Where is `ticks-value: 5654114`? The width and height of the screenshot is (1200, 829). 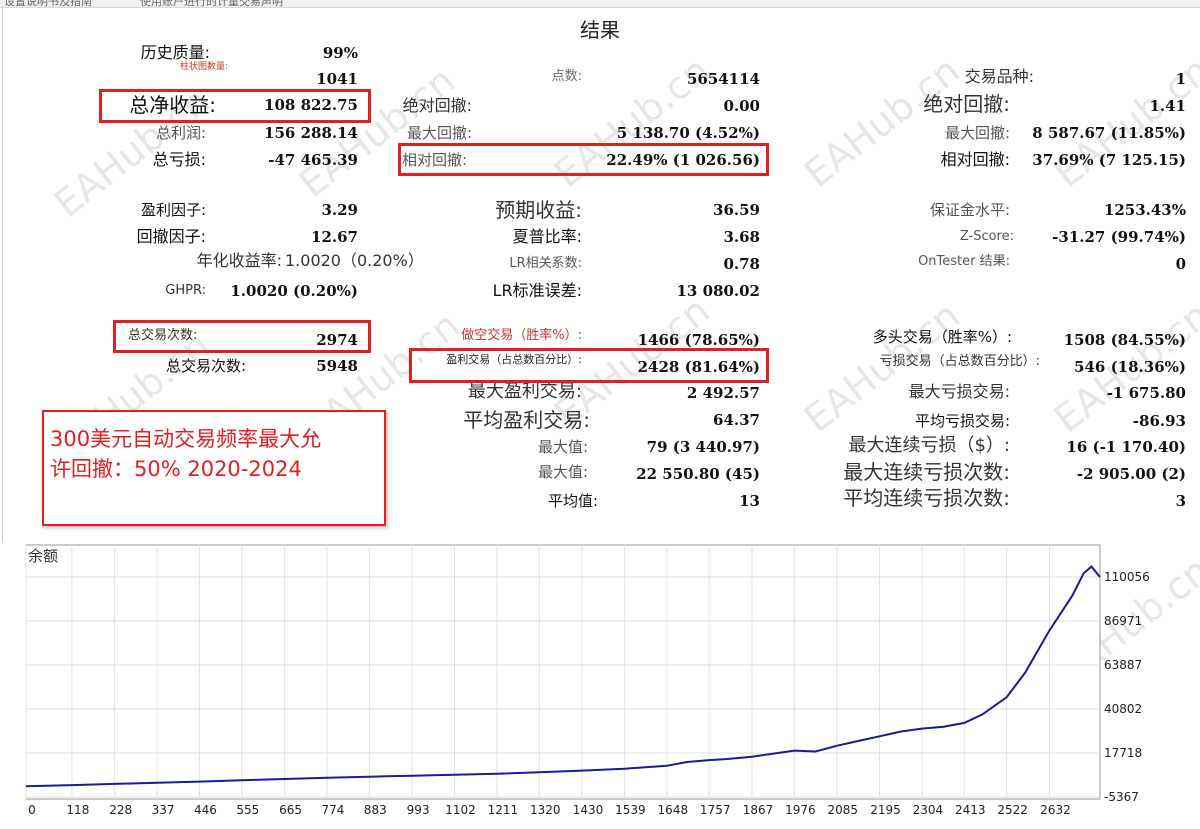
ticks-value: 5654114 is located at coordinates (723, 79).